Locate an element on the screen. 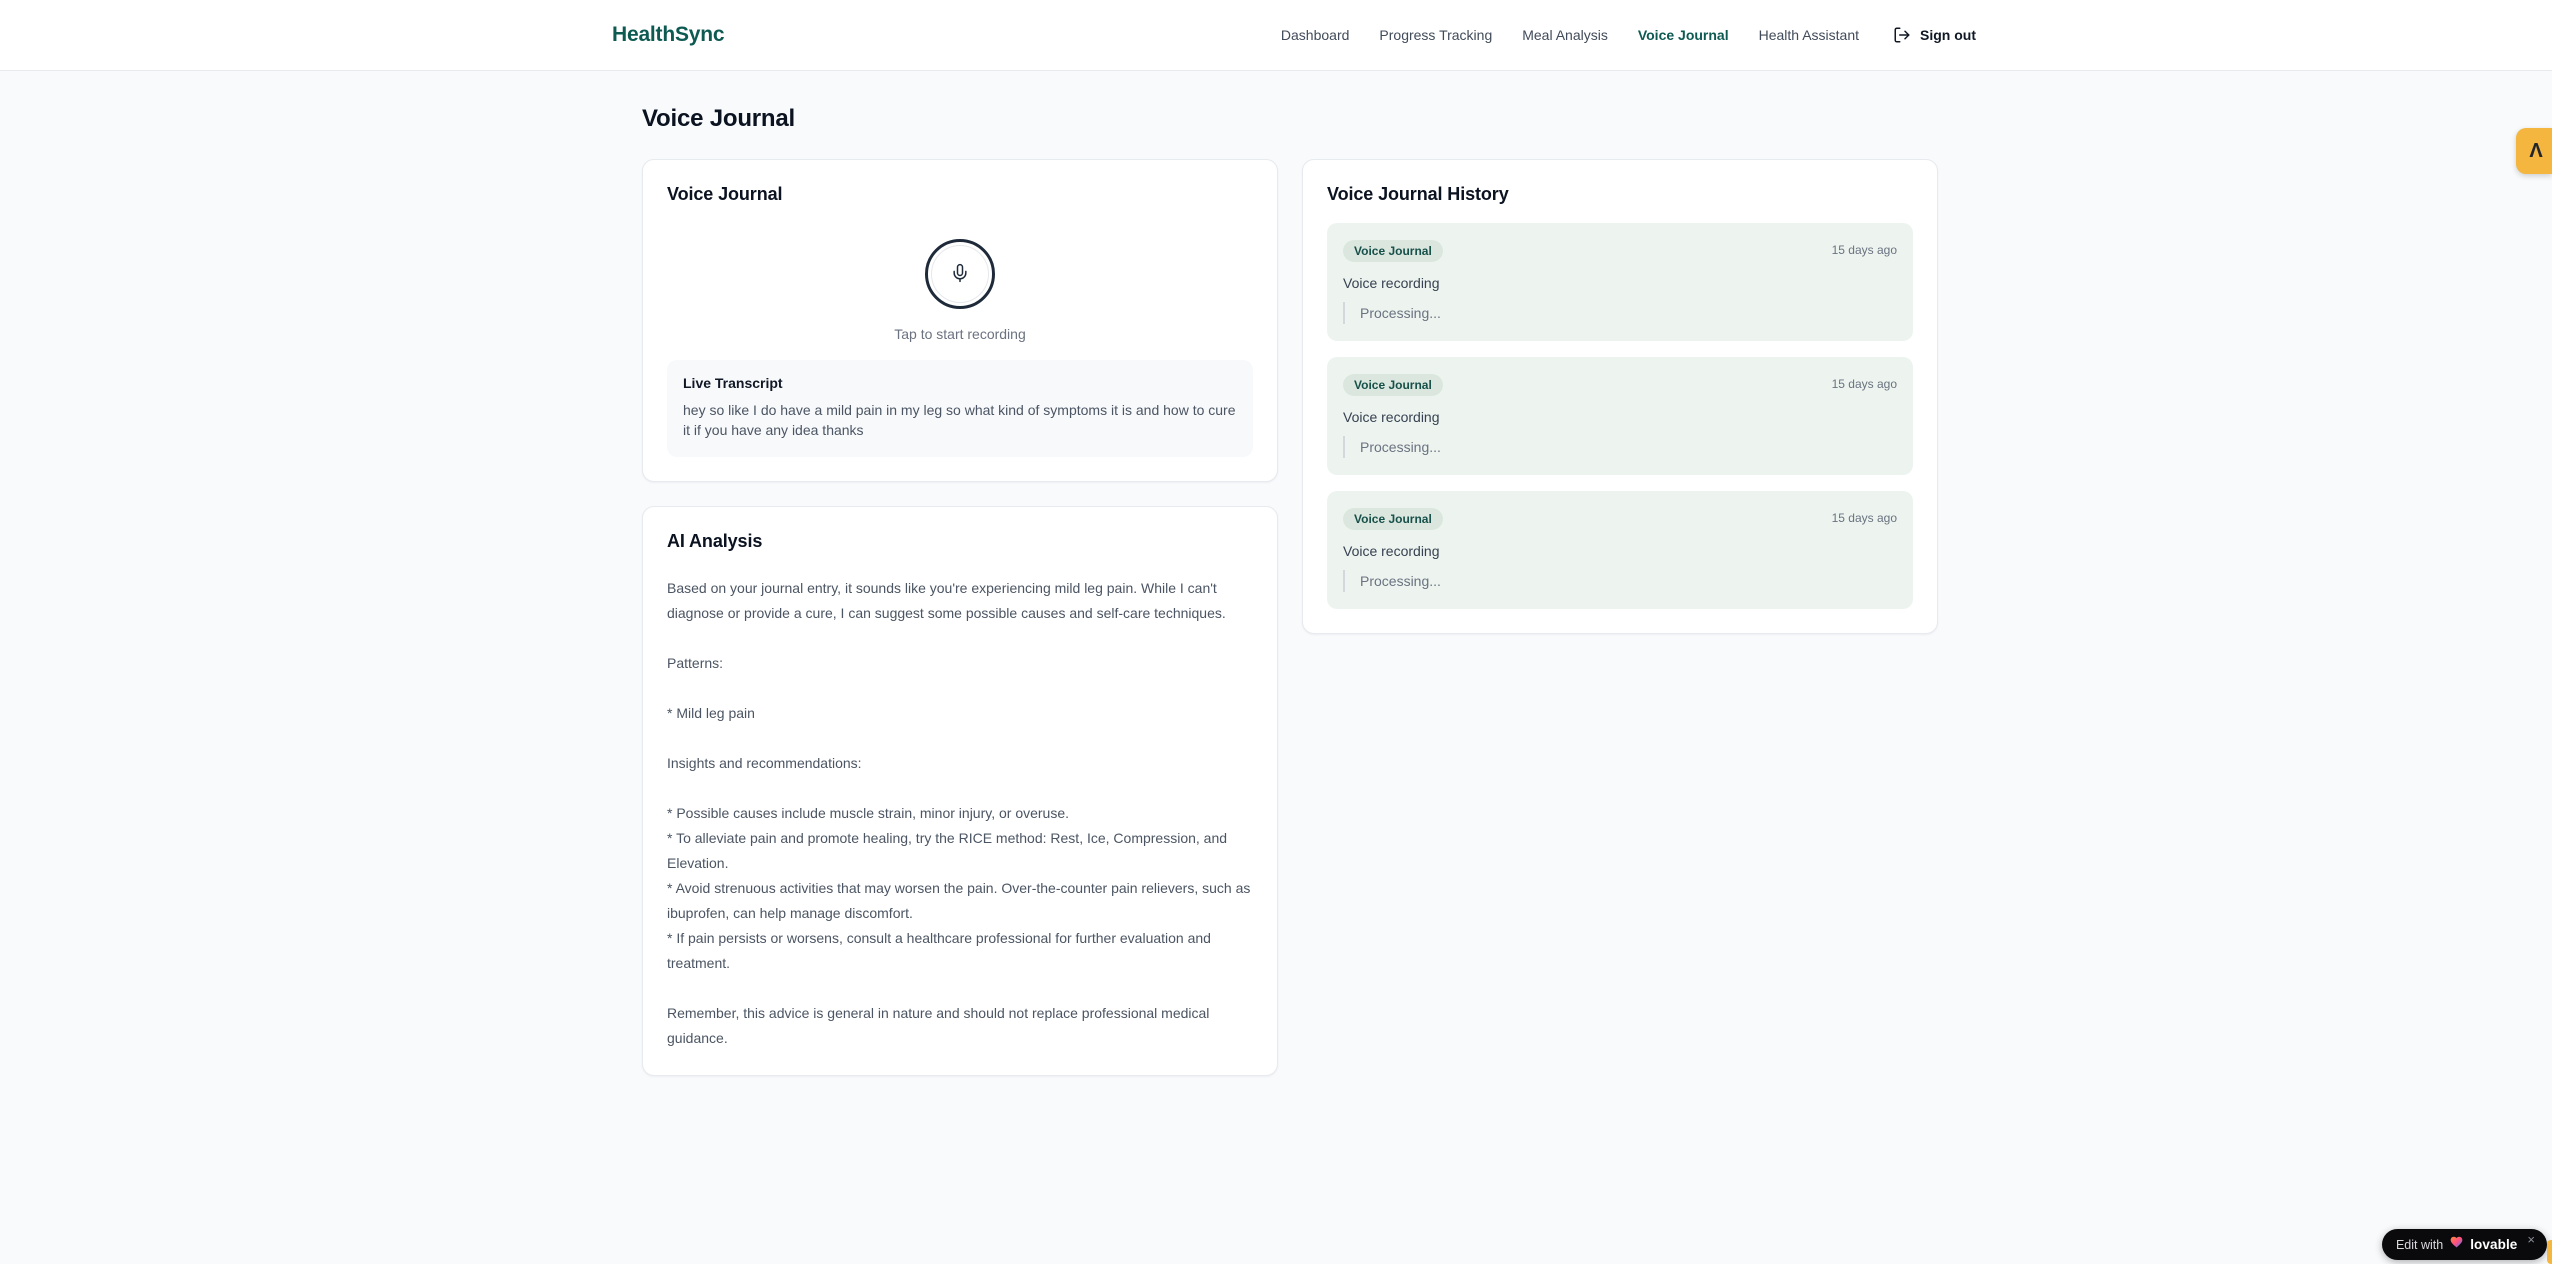  nav-item-meal-analysis: Meal Analysis is located at coordinates (1565, 35).